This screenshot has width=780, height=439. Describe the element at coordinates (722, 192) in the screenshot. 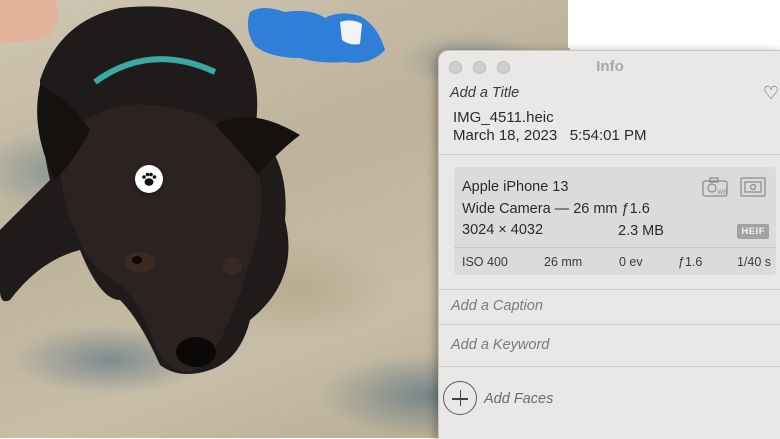

I see `svg-text: WB` at that location.